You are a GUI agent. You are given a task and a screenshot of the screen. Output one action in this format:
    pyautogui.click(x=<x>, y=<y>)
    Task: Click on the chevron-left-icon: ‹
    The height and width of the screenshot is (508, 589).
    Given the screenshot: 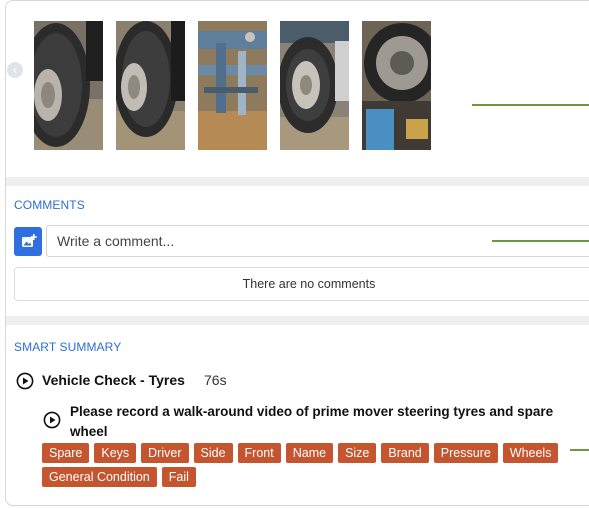 What is the action you would take?
    pyautogui.click(x=15, y=70)
    